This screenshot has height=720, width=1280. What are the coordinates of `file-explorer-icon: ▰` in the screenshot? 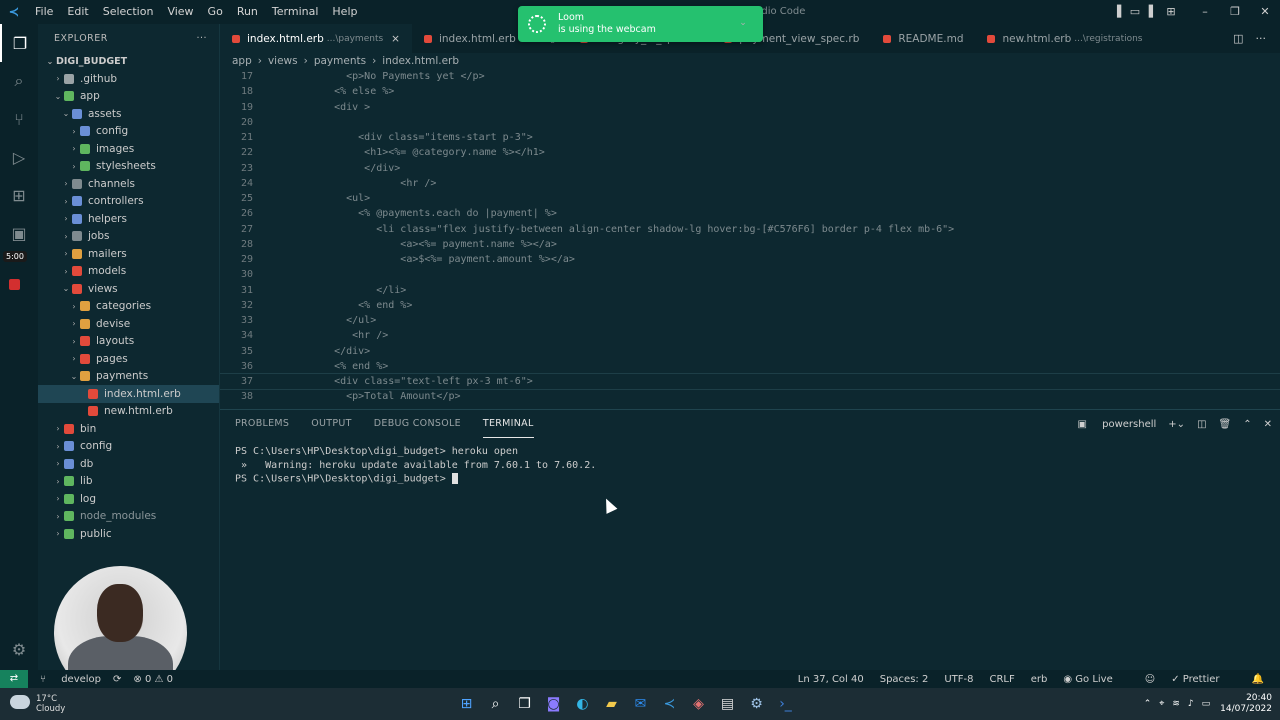 It's located at (611, 704).